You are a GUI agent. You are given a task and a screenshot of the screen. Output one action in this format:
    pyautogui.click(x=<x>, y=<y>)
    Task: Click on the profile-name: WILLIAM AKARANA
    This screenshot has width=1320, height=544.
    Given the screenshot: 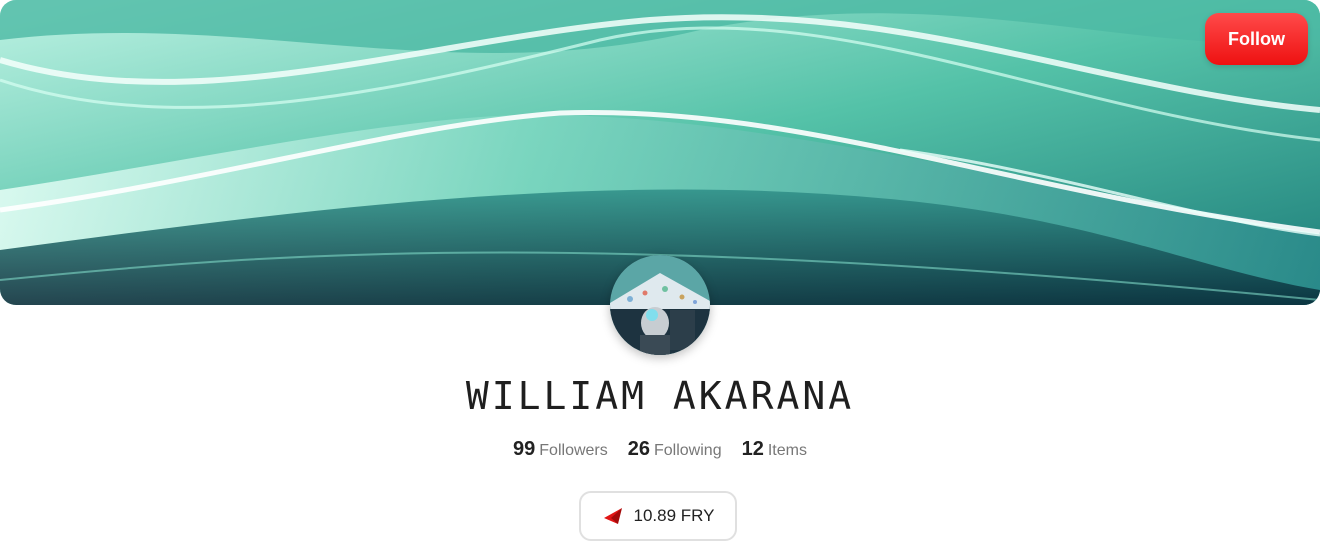 What is the action you would take?
    pyautogui.click(x=660, y=396)
    